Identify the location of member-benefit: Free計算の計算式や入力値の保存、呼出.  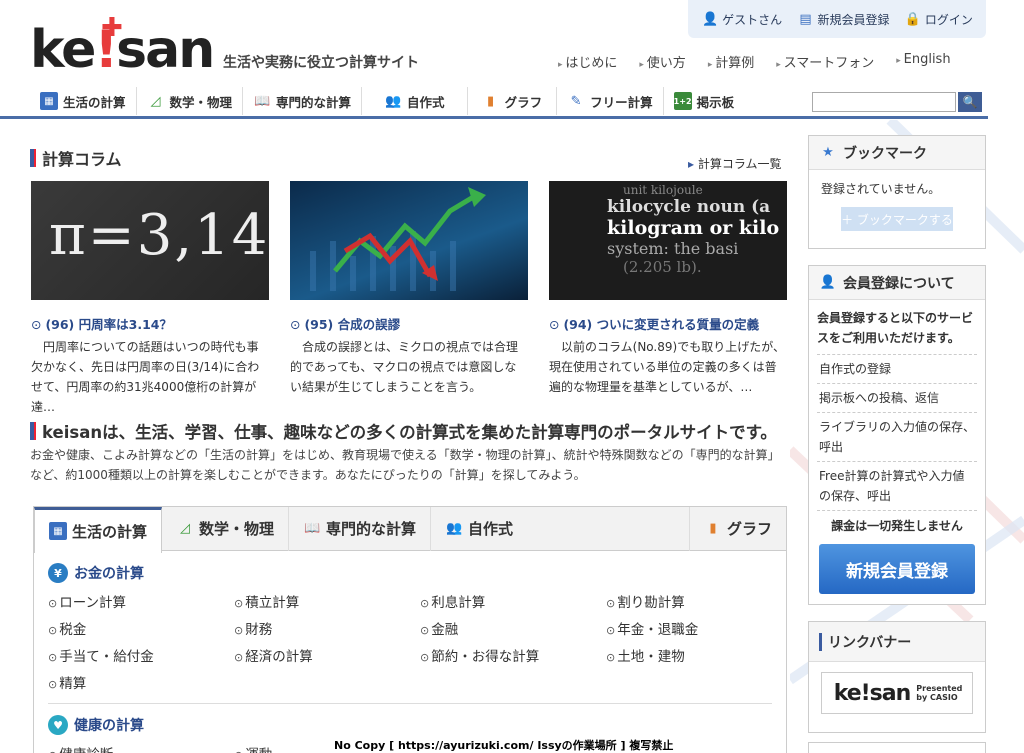
(897, 485).